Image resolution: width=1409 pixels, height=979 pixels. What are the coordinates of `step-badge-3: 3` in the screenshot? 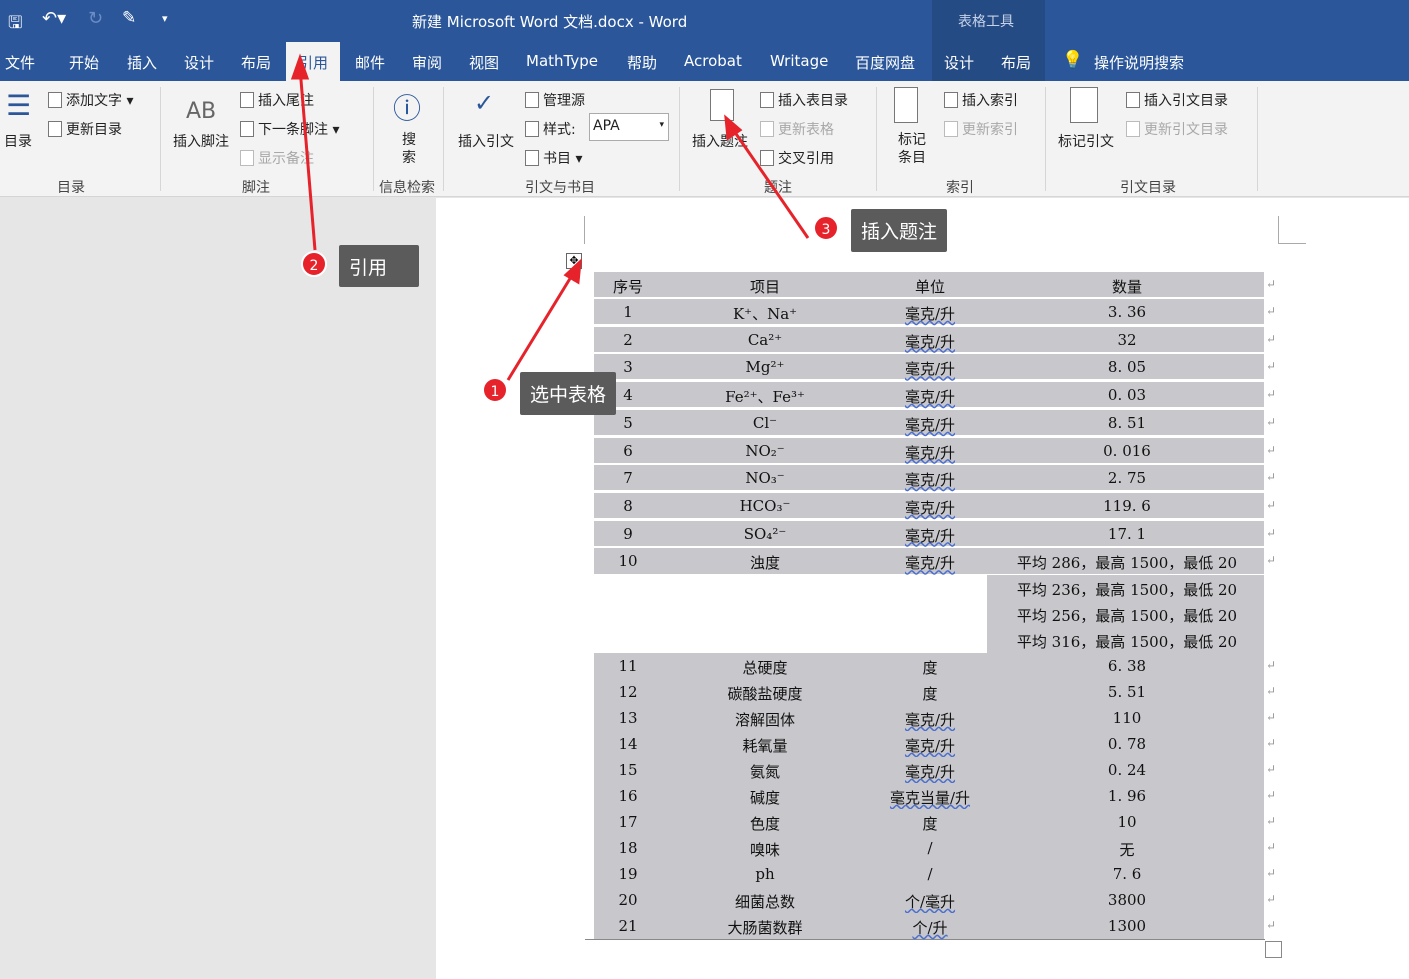 It's located at (826, 228).